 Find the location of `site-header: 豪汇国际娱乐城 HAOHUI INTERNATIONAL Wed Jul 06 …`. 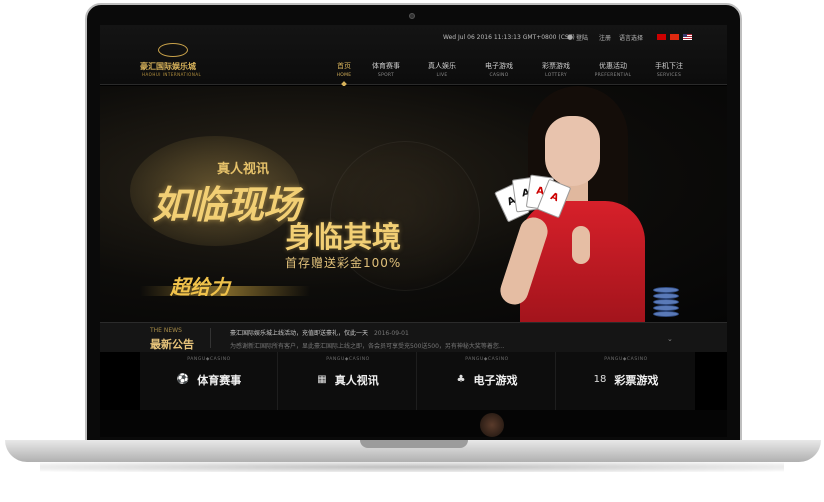

site-header: 豪汇国际娱乐城 HAOHUI INTERNATIONAL Wed Jul 06 … is located at coordinates (413, 55).